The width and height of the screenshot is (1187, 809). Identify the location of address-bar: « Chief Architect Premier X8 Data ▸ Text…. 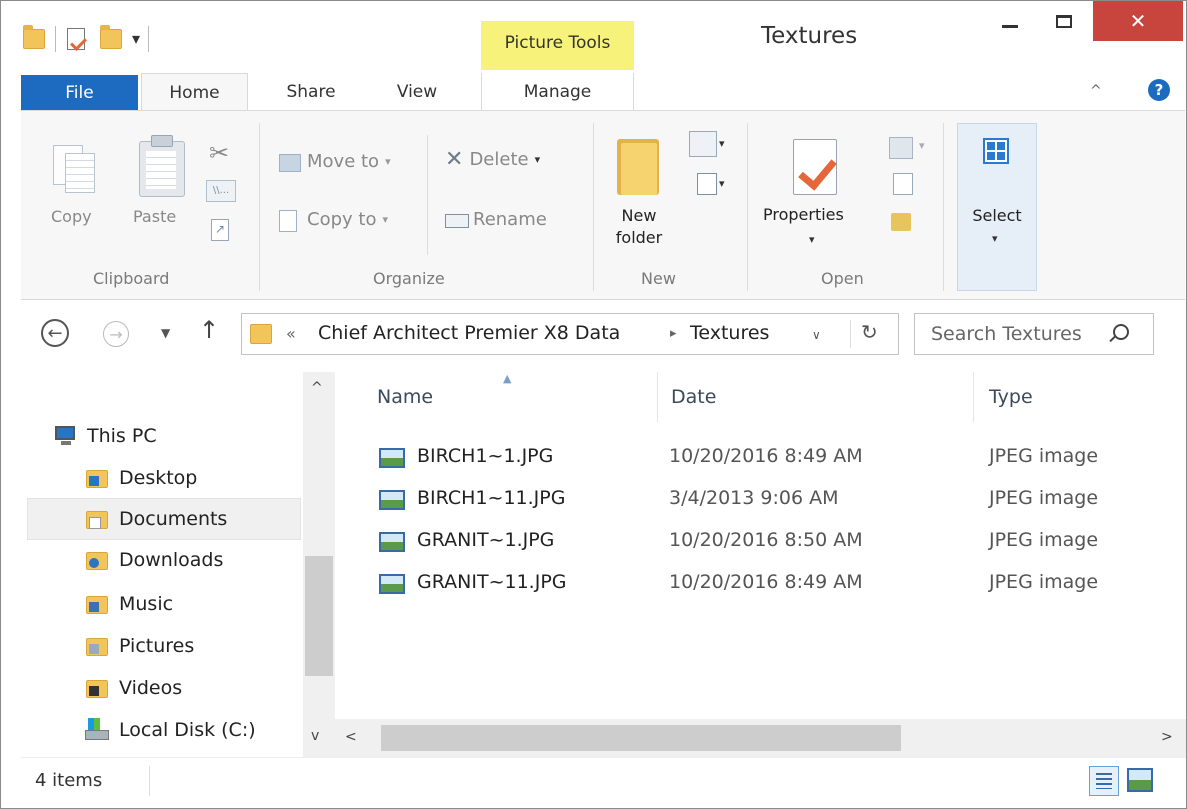
(570, 334).